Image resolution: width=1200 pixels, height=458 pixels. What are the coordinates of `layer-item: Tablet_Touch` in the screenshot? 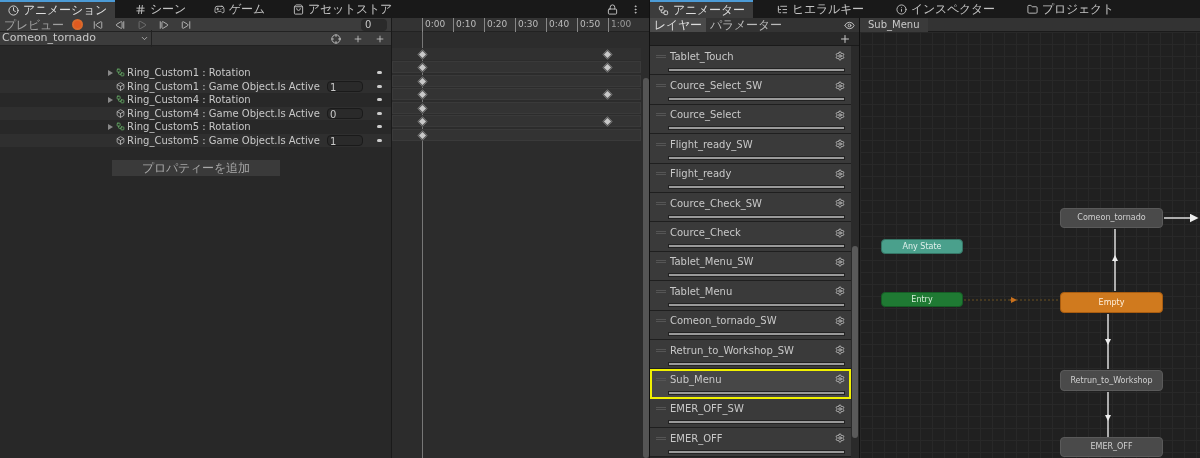 It's located at (750, 61).